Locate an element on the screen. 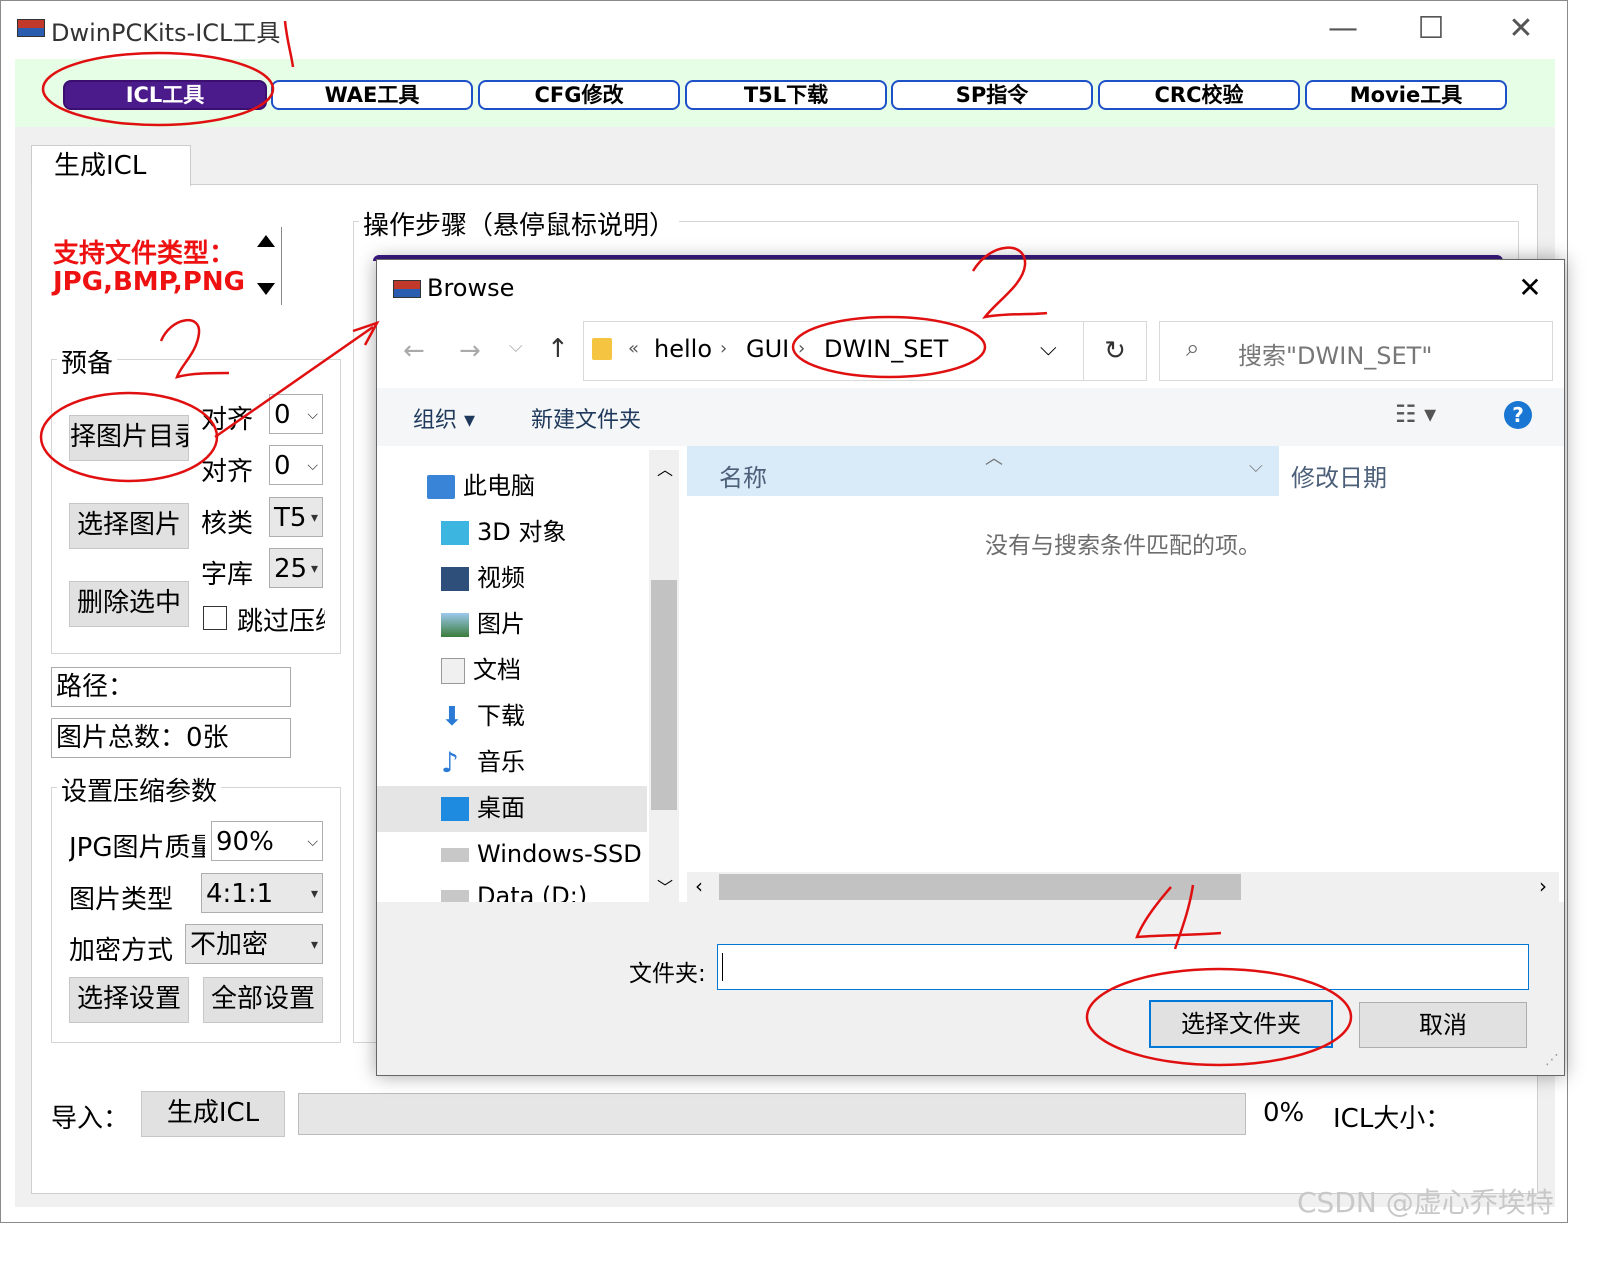 The image size is (1619, 1263). annotation-mark-2-right is located at coordinates (1009, 282).